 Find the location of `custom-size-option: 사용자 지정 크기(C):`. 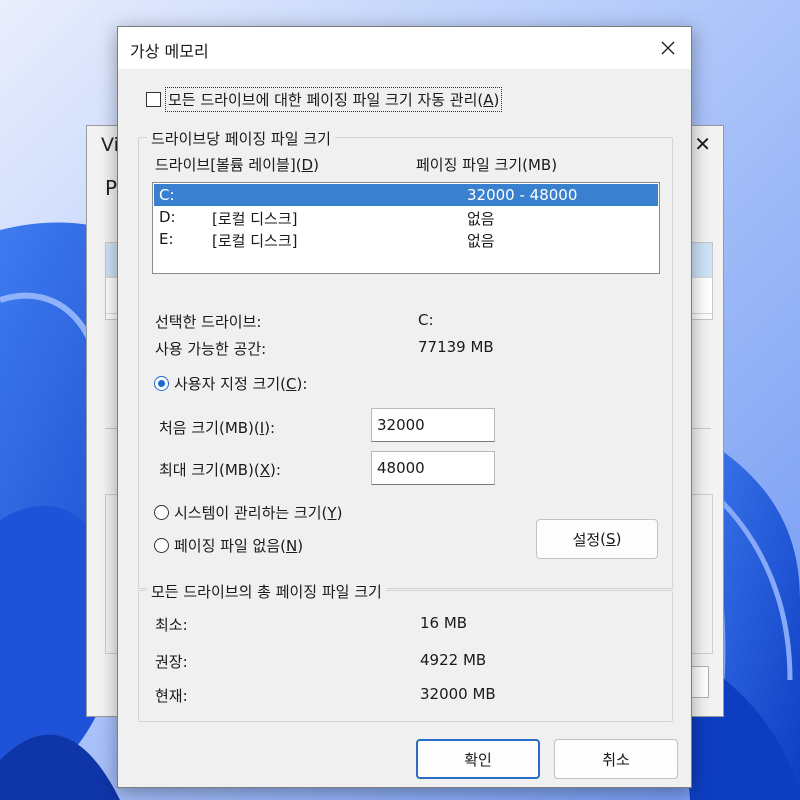

custom-size-option: 사용자 지정 크기(C): is located at coordinates (230, 383).